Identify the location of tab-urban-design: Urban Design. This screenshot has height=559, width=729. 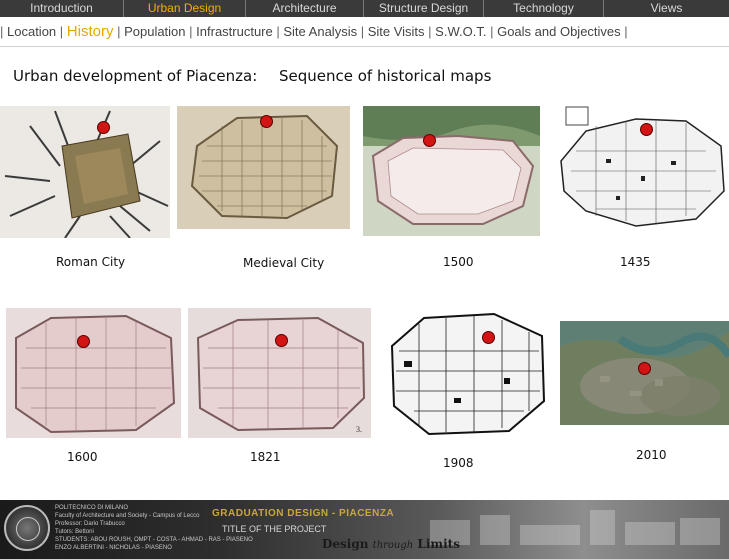
(185, 8).